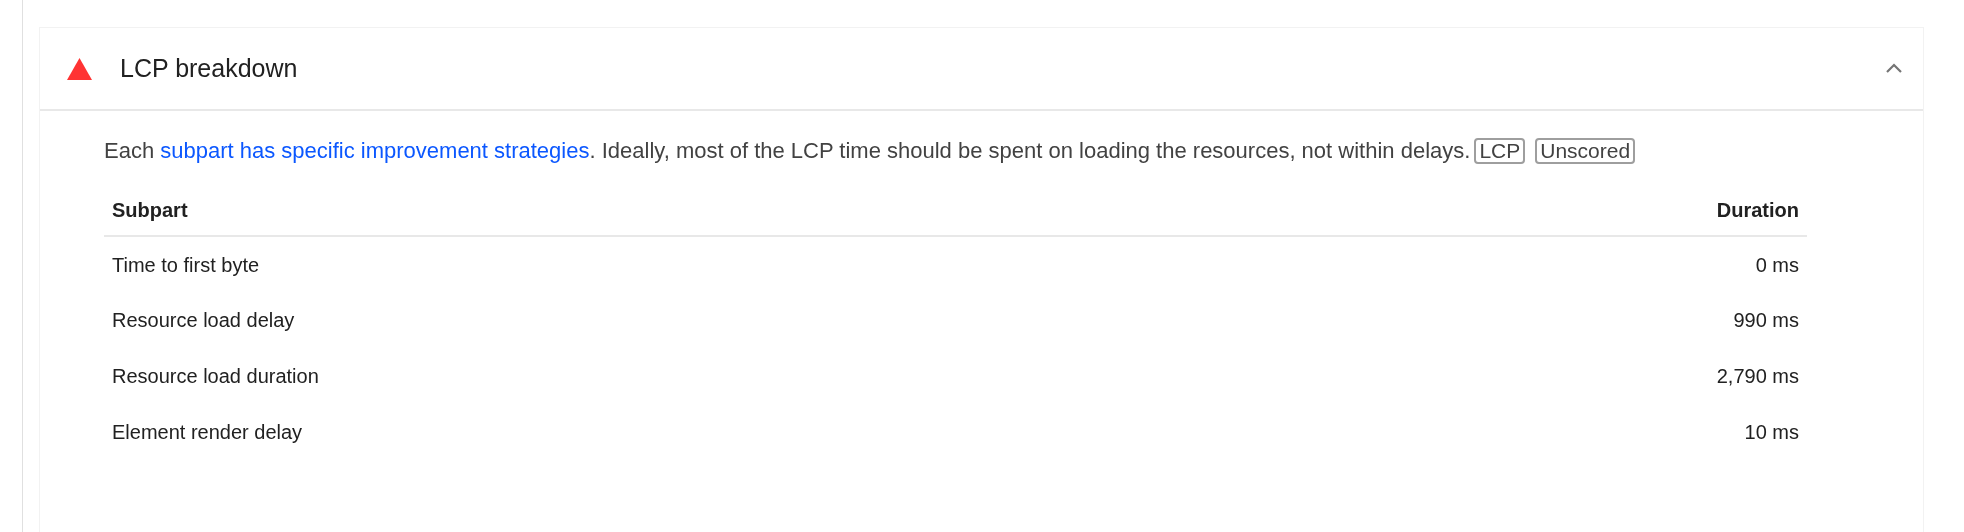 This screenshot has width=1964, height=532. I want to click on chevron-up-icon, so click(1894, 68).